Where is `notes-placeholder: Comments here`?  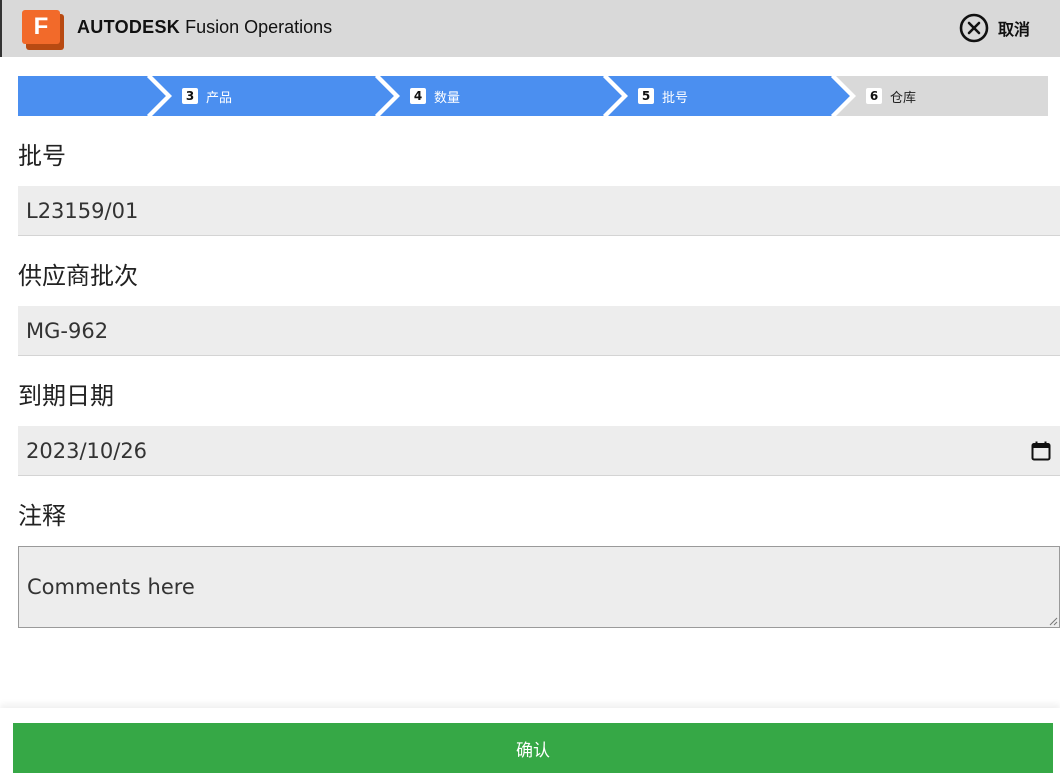
notes-placeholder: Comments here is located at coordinates (111, 587).